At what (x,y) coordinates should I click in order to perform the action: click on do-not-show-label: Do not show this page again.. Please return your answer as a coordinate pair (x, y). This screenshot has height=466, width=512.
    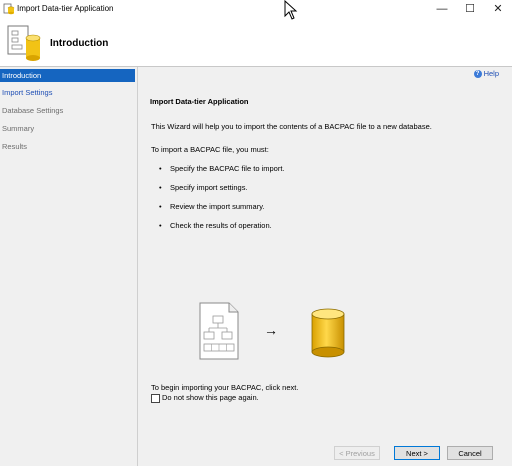
    Looking at the image, I should click on (210, 397).